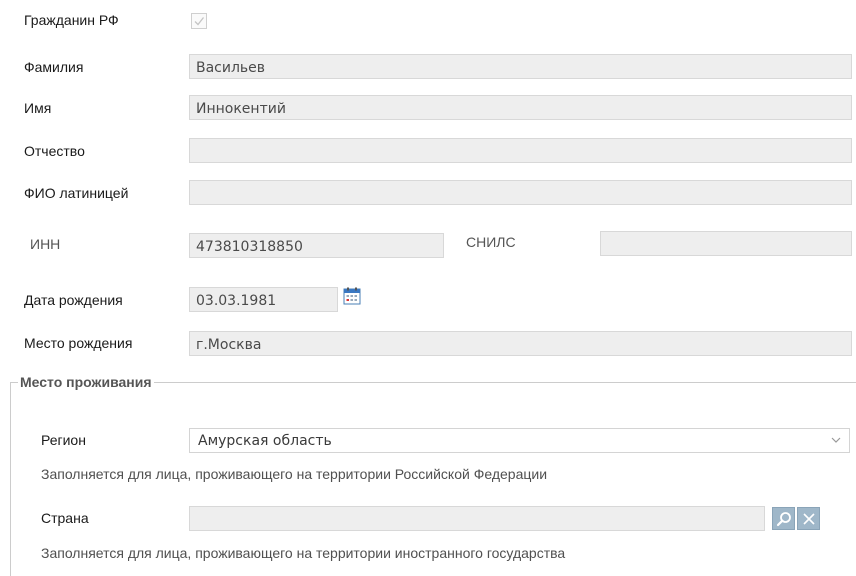  I want to click on inn-field: 473810318850, so click(316, 245).